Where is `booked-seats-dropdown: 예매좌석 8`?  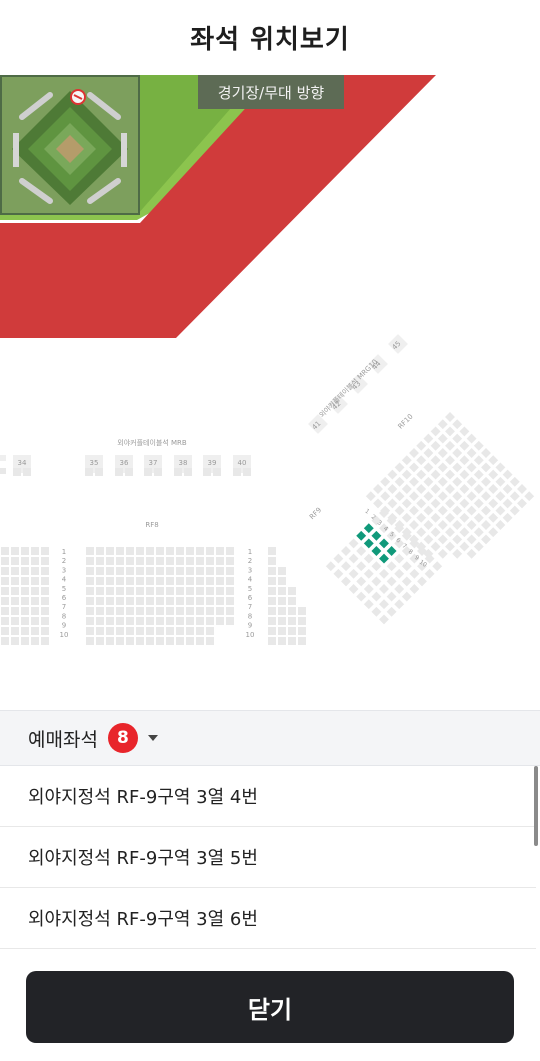 booked-seats-dropdown: 예매좌석 8 is located at coordinates (270, 738).